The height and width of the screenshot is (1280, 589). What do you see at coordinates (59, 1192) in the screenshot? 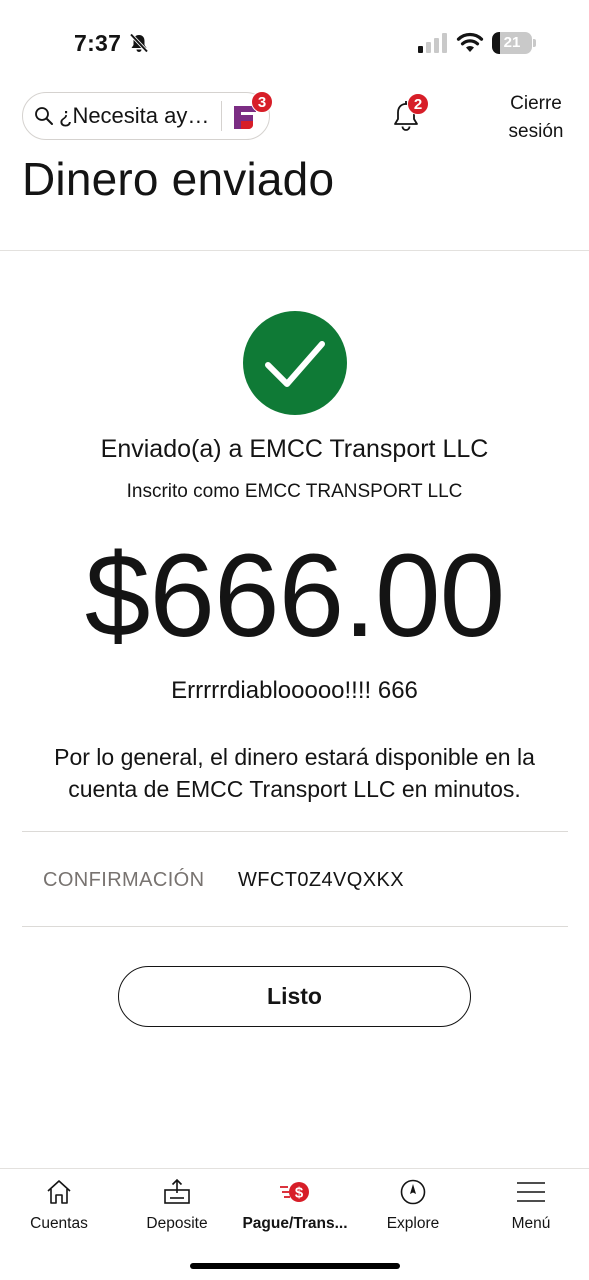
I see `home-icon` at bounding box center [59, 1192].